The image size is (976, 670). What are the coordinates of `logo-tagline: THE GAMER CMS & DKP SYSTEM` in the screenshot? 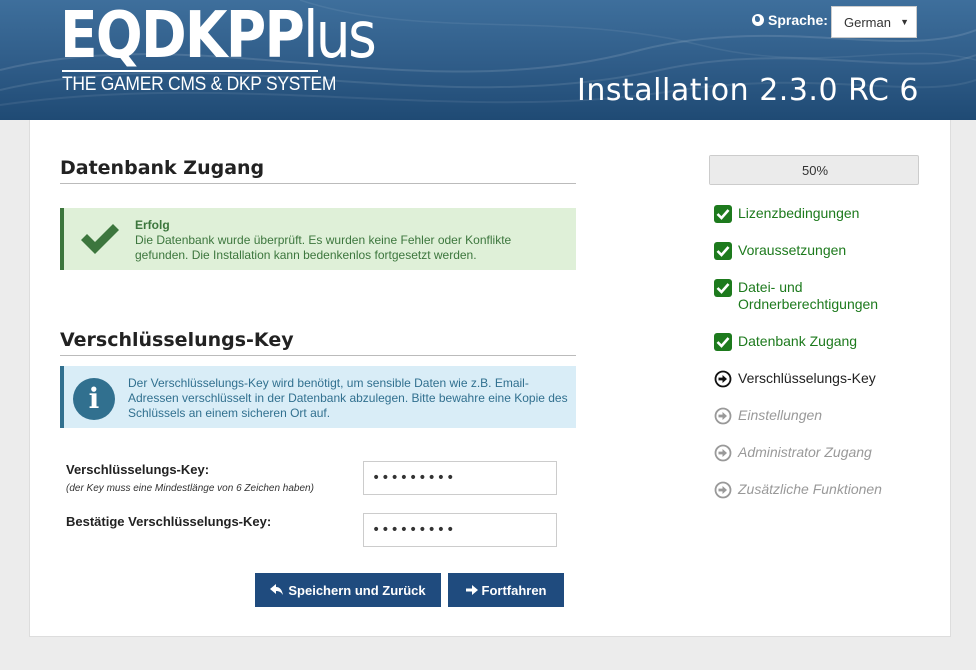 It's located at (199, 84).